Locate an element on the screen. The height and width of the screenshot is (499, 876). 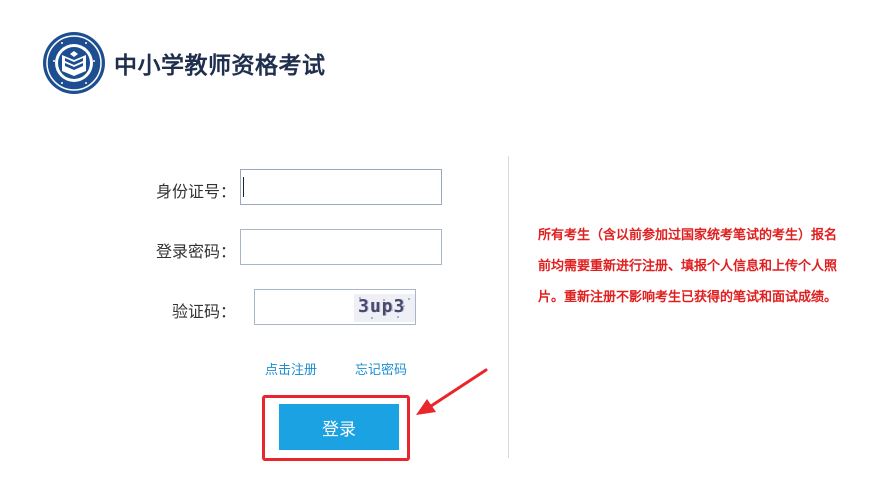
captcha-input is located at coordinates (304, 307).